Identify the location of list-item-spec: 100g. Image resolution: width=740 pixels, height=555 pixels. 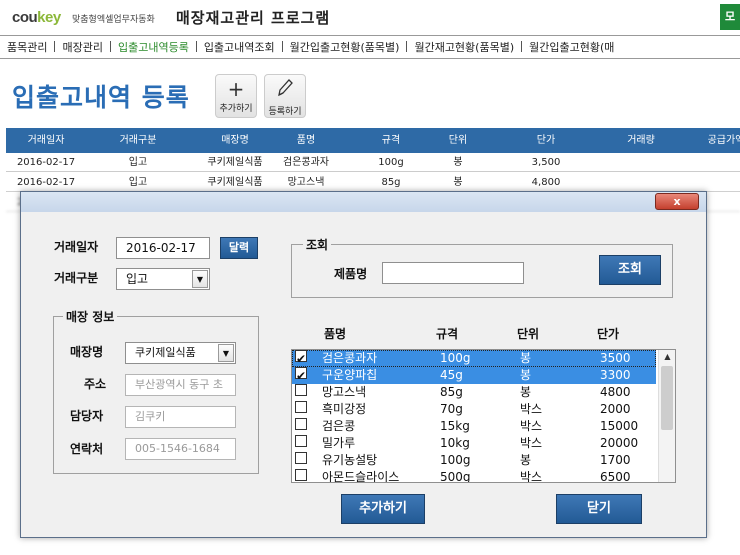
(455, 460).